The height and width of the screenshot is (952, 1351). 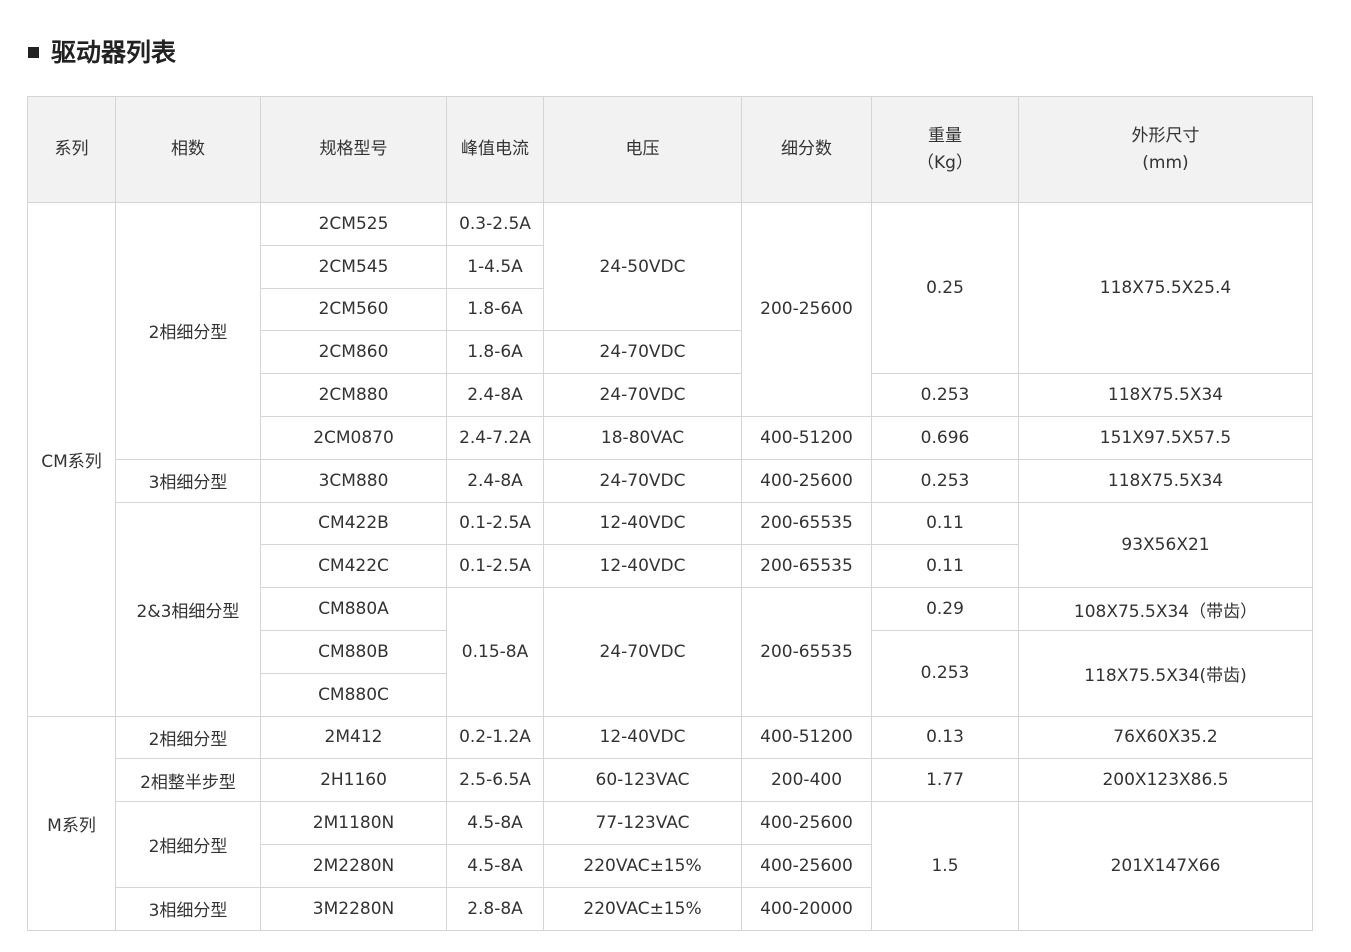 I want to click on current-cell: 0.3-2.5A, so click(x=495, y=224).